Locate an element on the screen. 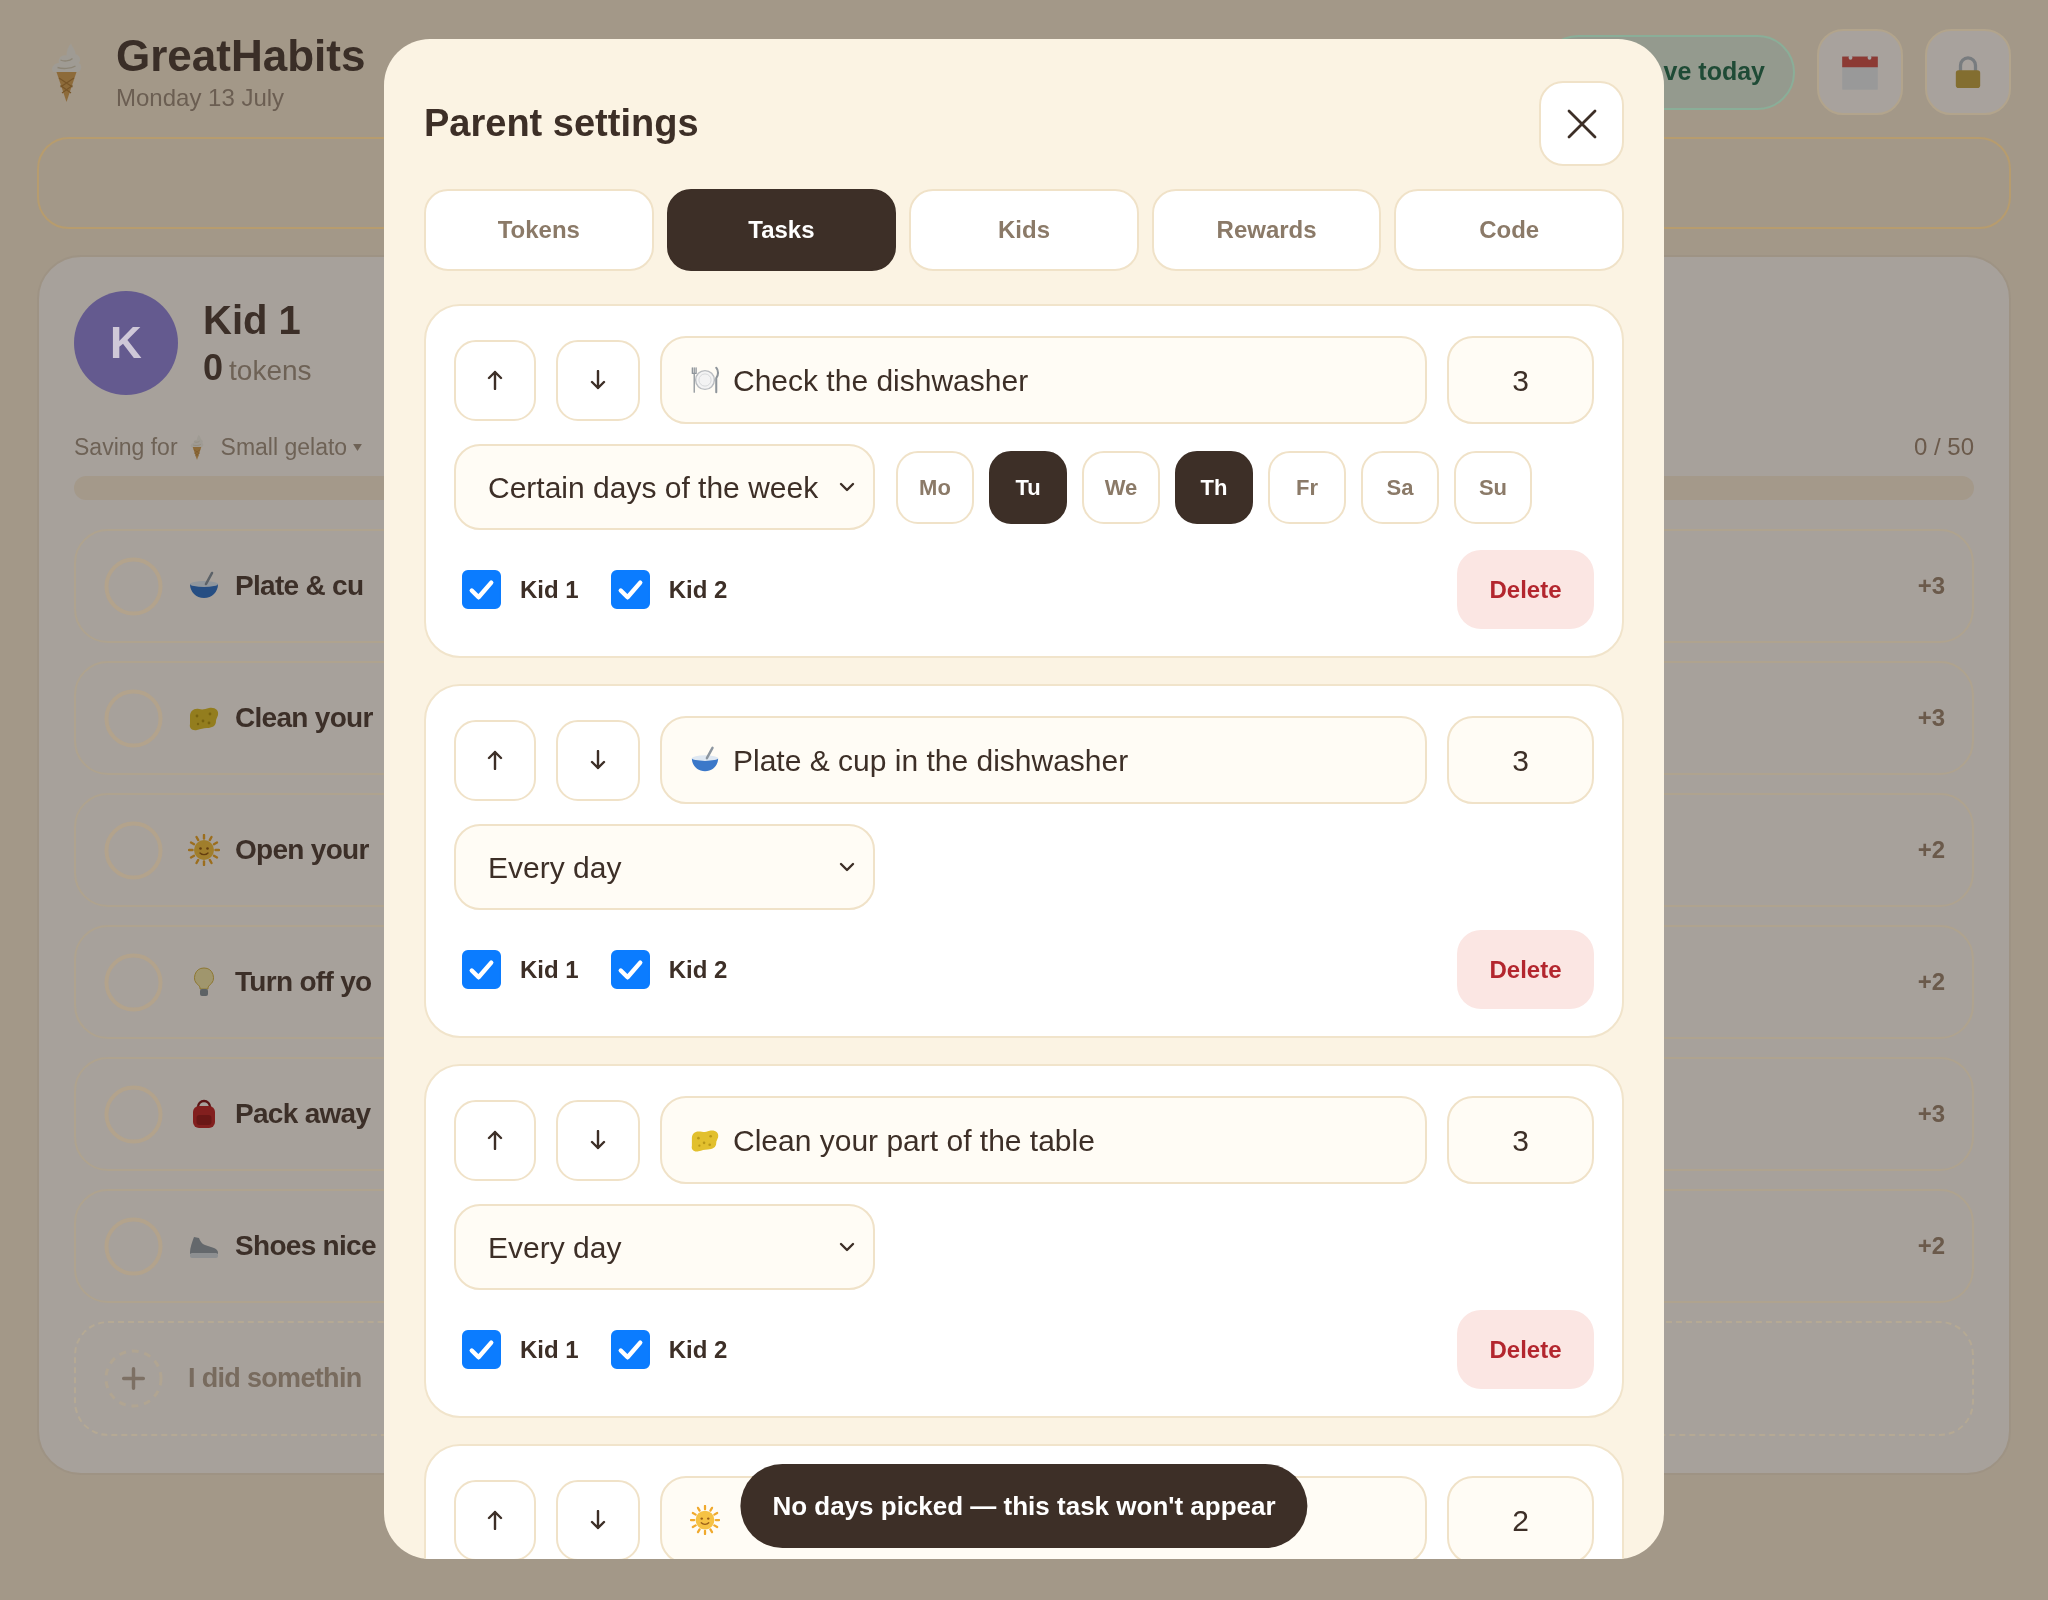 This screenshot has height=1600, width=2048. task-label: Turn off yo is located at coordinates (303, 982).